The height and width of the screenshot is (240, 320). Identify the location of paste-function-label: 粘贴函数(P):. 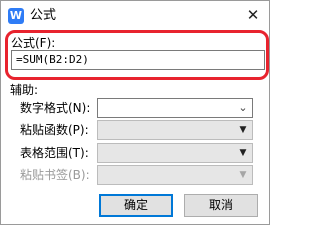
(54, 130).